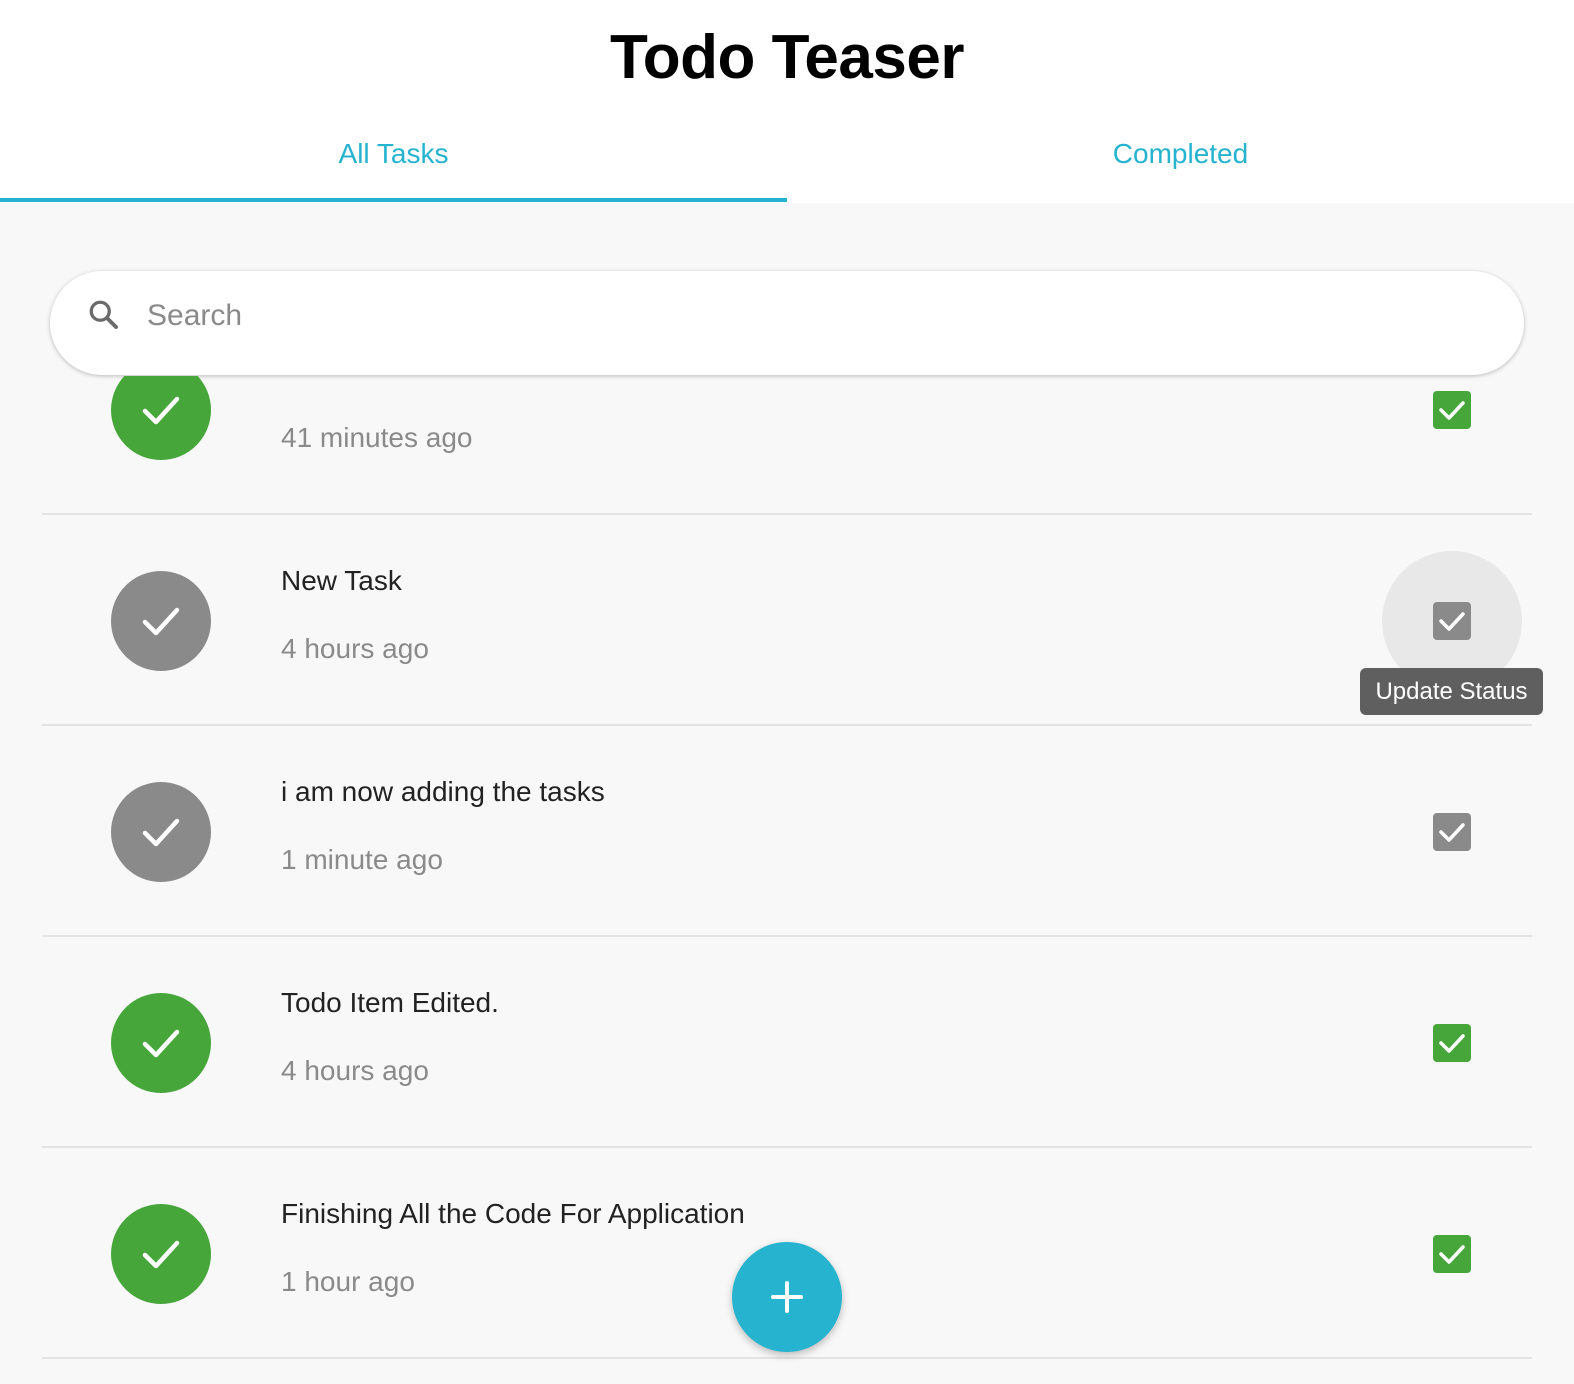 This screenshot has width=1574, height=1384. Describe the element at coordinates (817, 316) in the screenshot. I see `search-input` at that location.